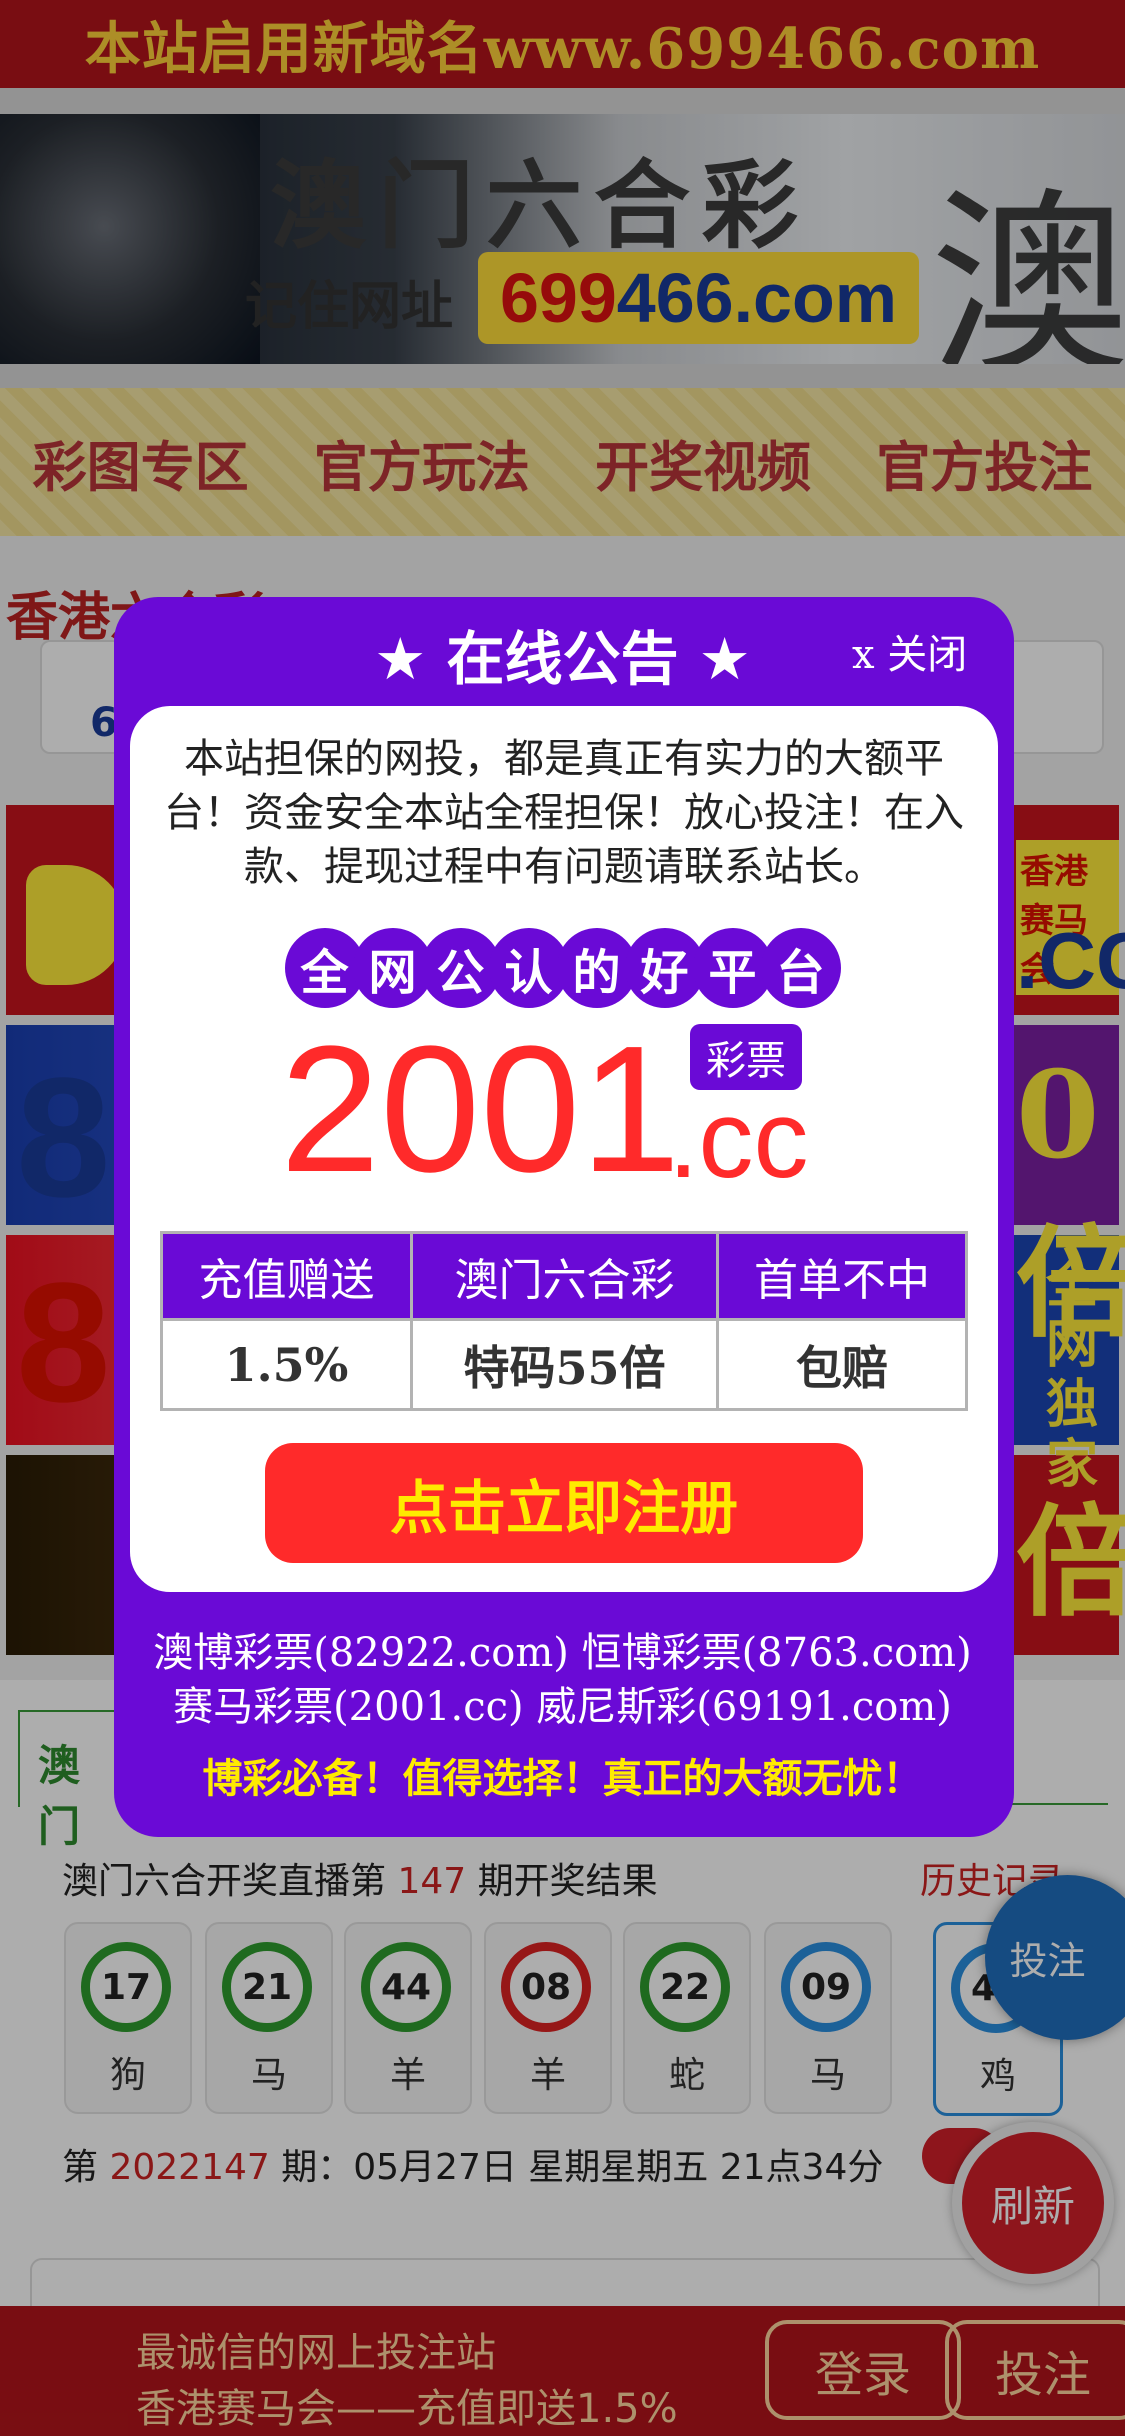  I want to click on offer-header-cell: 首单不中, so click(842, 1280).